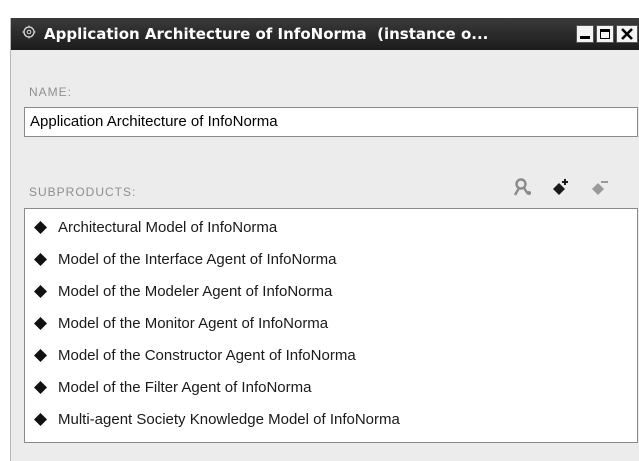 This screenshot has height=461, width=639. Describe the element at coordinates (185, 387) in the screenshot. I see `list-item-label: Model of the Filter Agent of InfoNorma` at that location.